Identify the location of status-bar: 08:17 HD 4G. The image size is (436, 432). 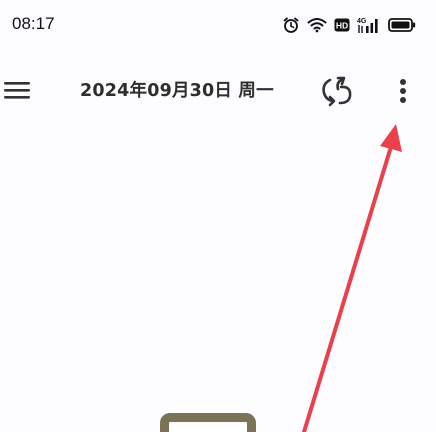
(218, 25).